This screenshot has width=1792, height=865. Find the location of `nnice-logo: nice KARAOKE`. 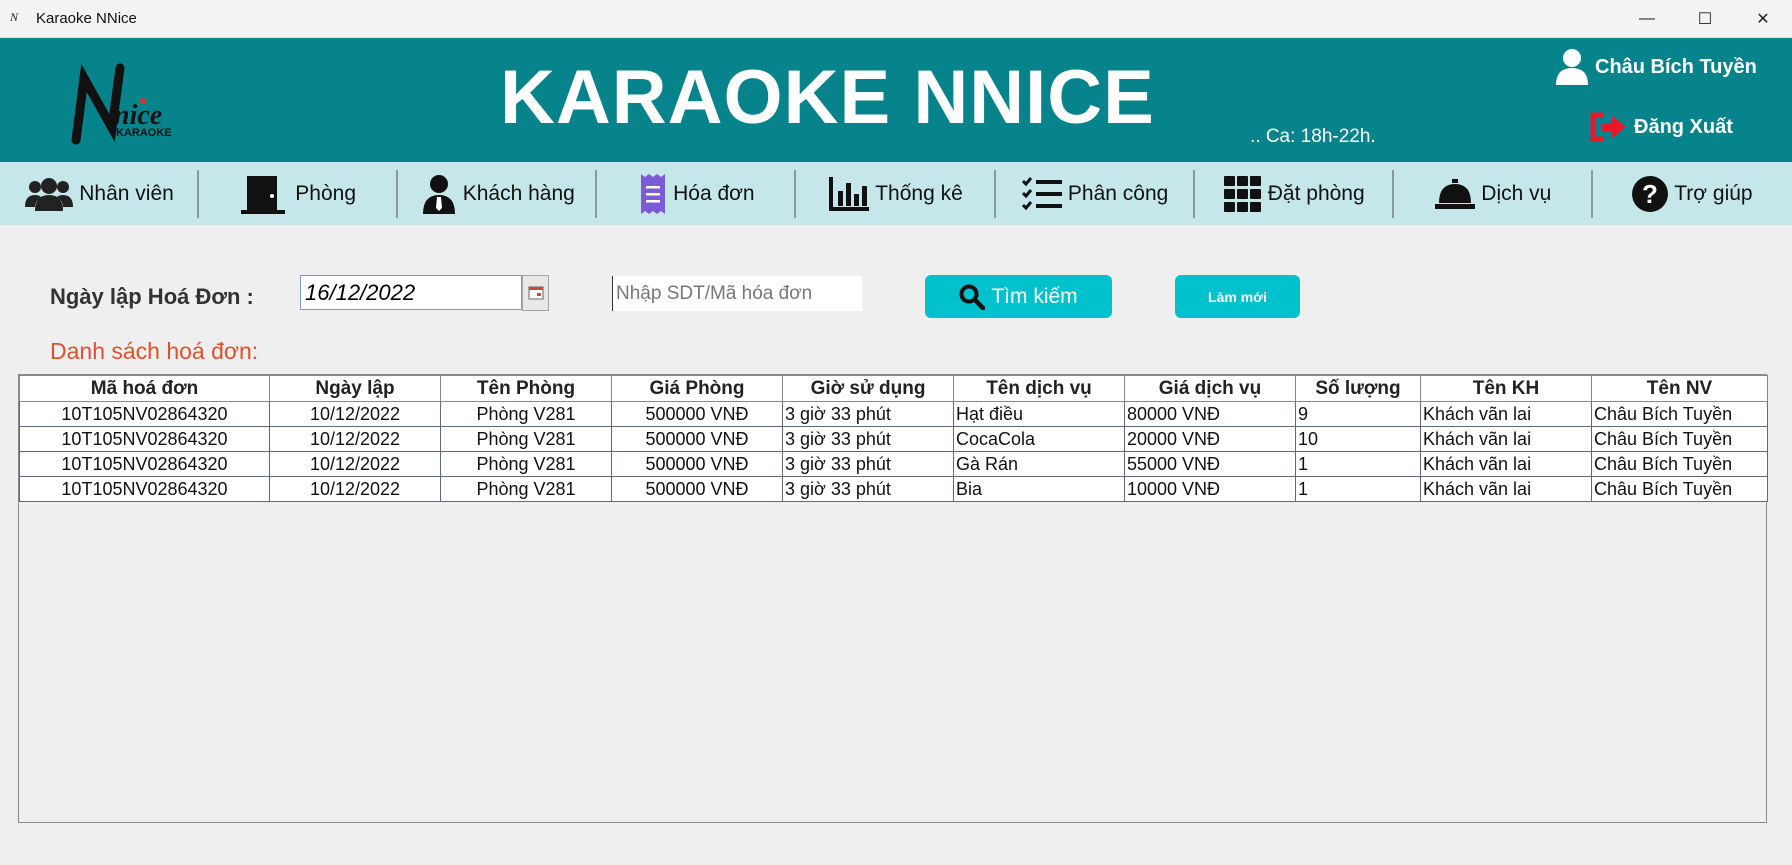

nnice-logo: nice KARAOKE is located at coordinates (121, 104).